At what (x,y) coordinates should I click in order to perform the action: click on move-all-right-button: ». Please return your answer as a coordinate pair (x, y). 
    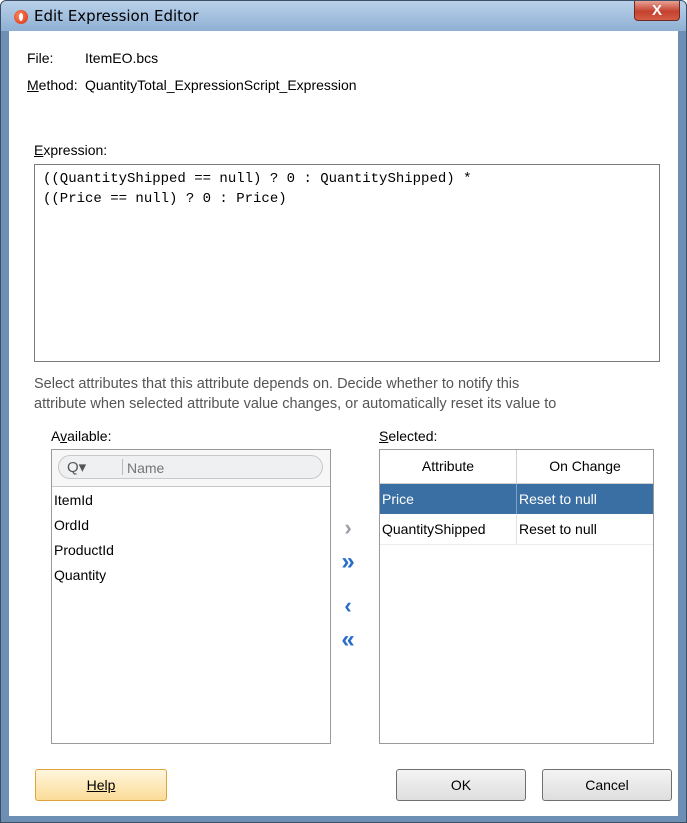
    Looking at the image, I should click on (348, 562).